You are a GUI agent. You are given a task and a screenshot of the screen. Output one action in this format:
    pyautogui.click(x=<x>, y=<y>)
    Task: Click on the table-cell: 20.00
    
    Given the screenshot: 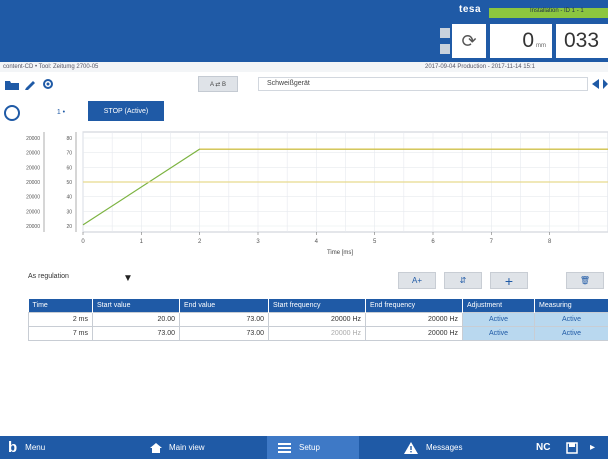 What is the action you would take?
    pyautogui.click(x=136, y=319)
    